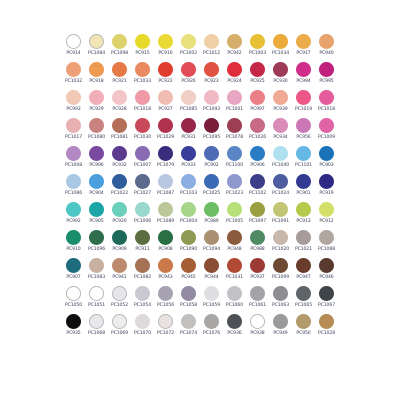 The height and width of the screenshot is (400, 400). What do you see at coordinates (96, 193) in the screenshot?
I see `color-code-label: PC904` at bounding box center [96, 193].